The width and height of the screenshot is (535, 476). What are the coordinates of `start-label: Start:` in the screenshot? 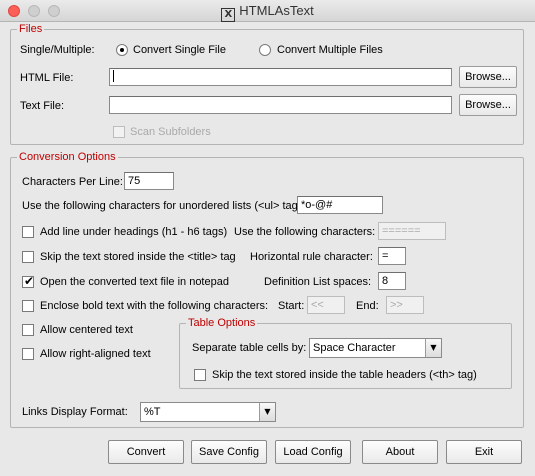 It's located at (291, 306).